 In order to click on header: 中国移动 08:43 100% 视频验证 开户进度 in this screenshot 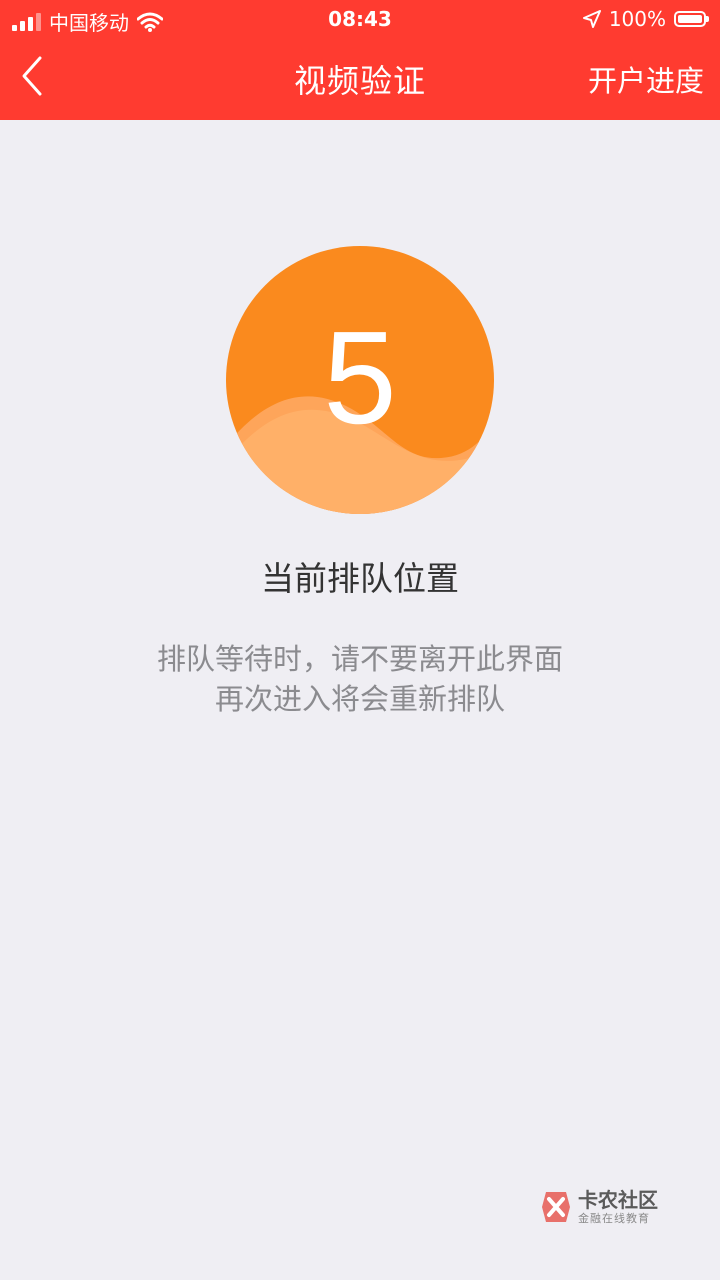, I will do `click(360, 60)`.